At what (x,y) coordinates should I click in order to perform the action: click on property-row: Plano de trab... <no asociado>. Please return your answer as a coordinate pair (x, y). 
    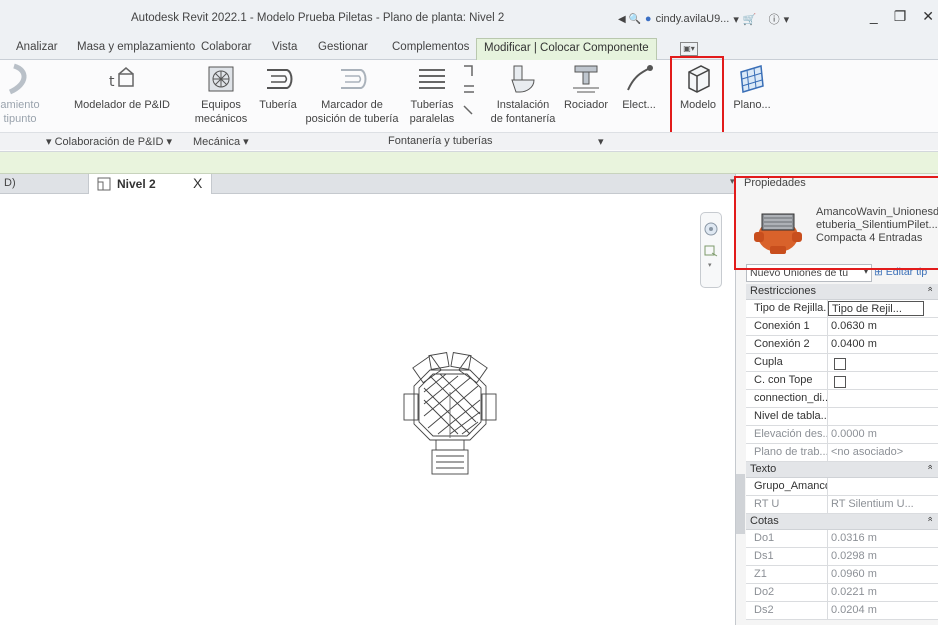
    Looking at the image, I should click on (842, 453).